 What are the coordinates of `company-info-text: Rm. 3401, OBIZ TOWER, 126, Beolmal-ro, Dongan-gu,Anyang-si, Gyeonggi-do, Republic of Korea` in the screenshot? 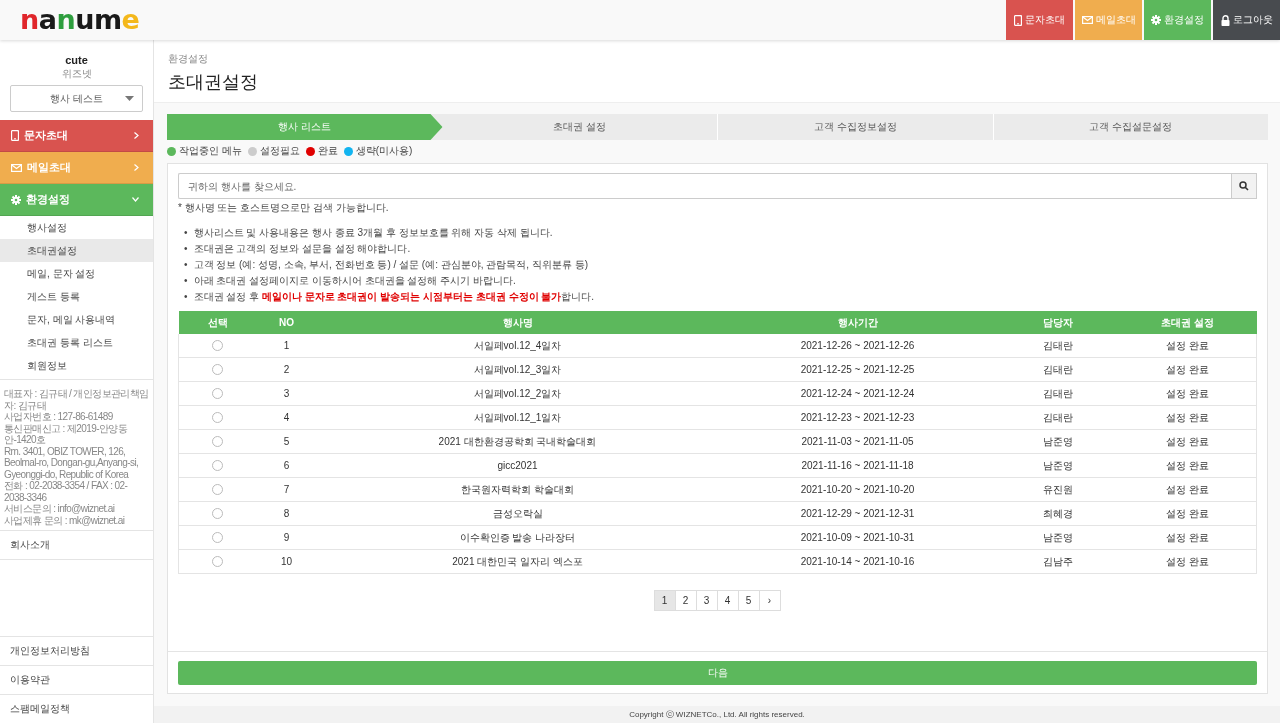 It's located at (72, 462).